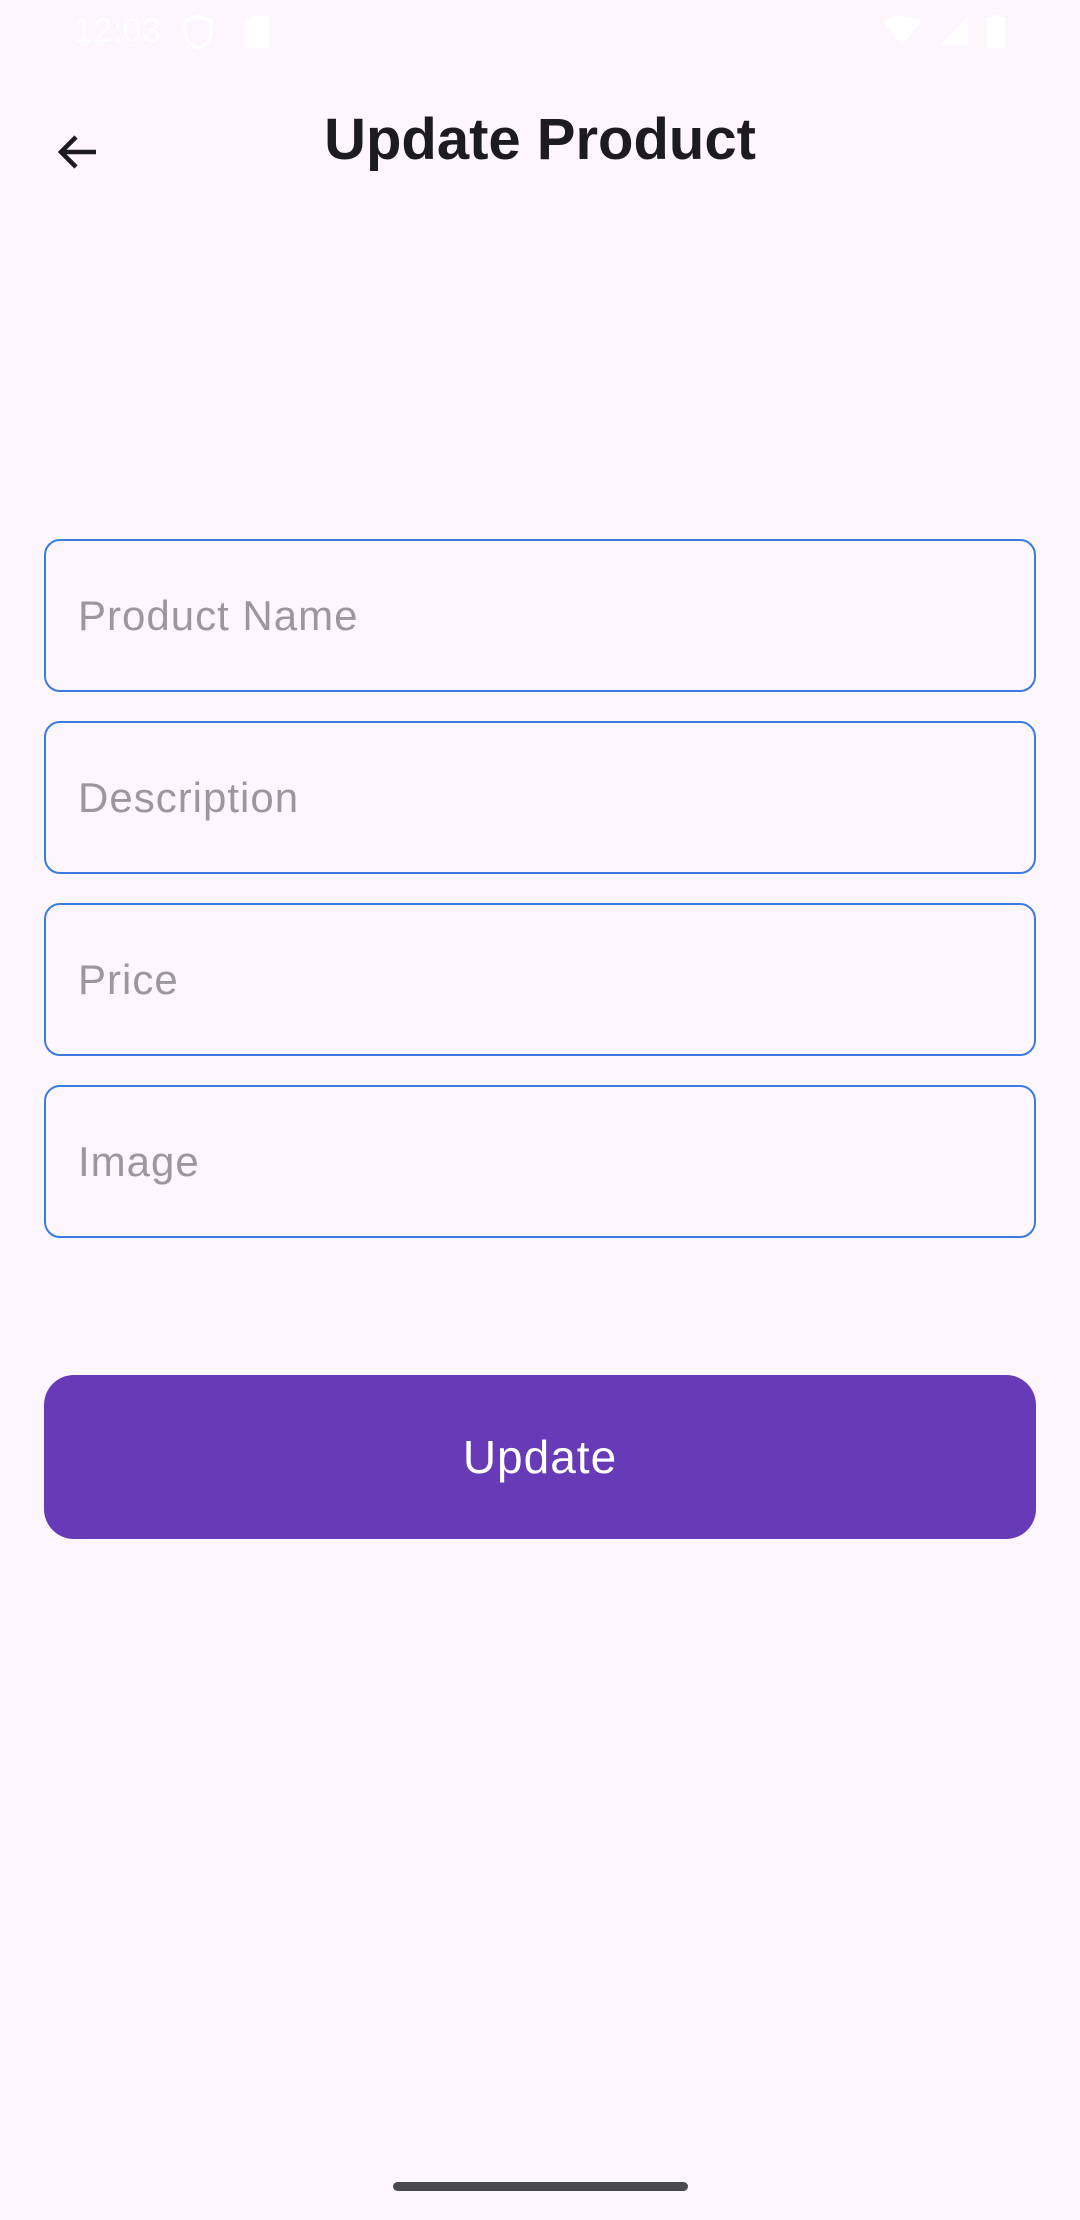  Describe the element at coordinates (227, 32) in the screenshot. I see `status-left-icons` at that location.